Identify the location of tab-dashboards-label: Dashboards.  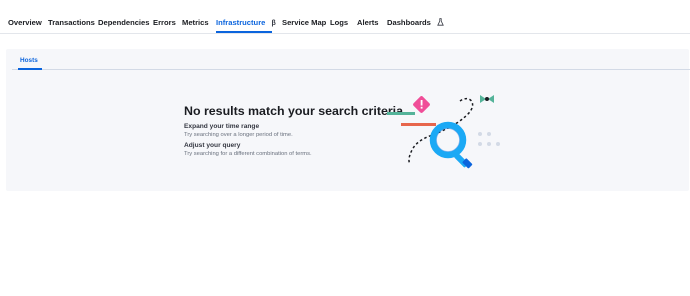
(409, 22).